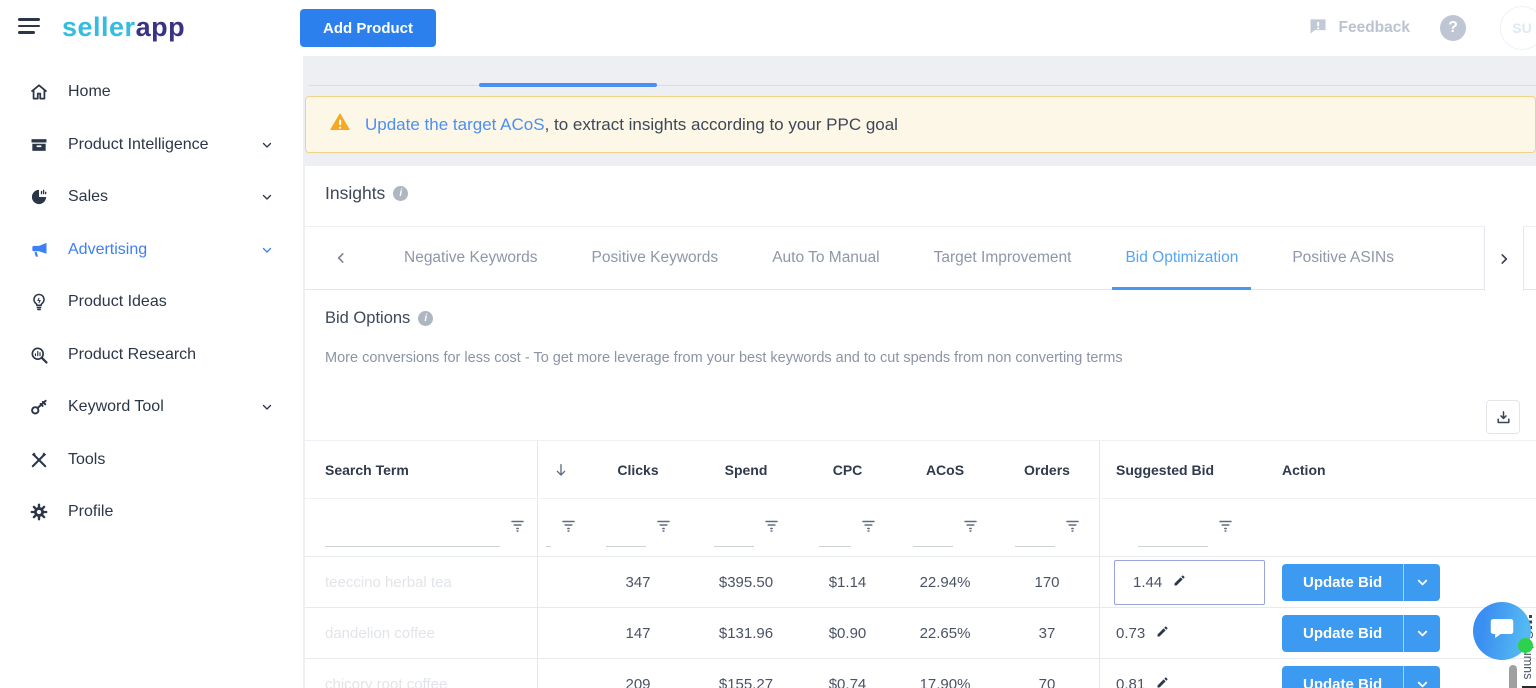 This screenshot has height=688, width=1536. What do you see at coordinates (151, 92) in the screenshot?
I see `sidebar-item-home: Home` at bounding box center [151, 92].